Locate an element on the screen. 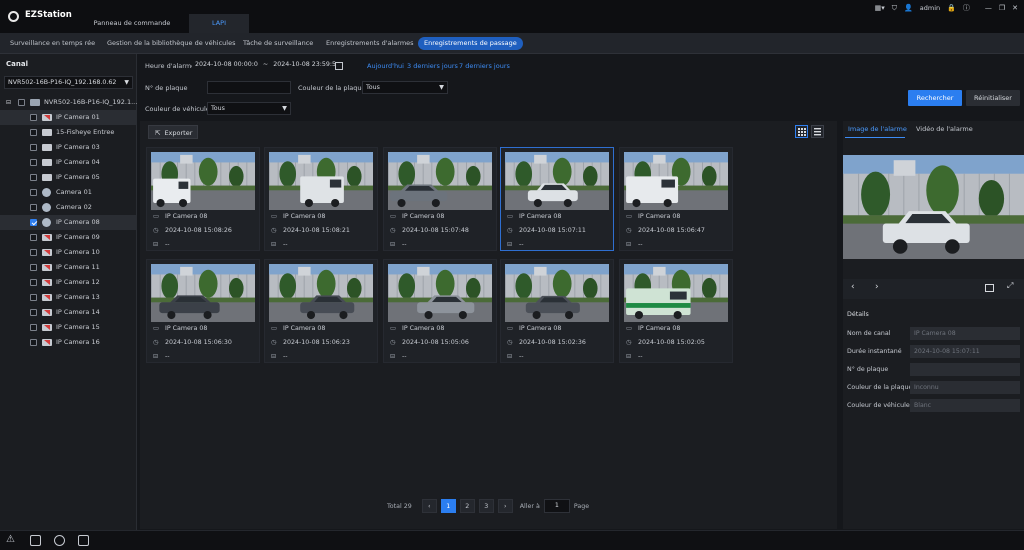  lock-icon: 🔒 is located at coordinates (951, 8).